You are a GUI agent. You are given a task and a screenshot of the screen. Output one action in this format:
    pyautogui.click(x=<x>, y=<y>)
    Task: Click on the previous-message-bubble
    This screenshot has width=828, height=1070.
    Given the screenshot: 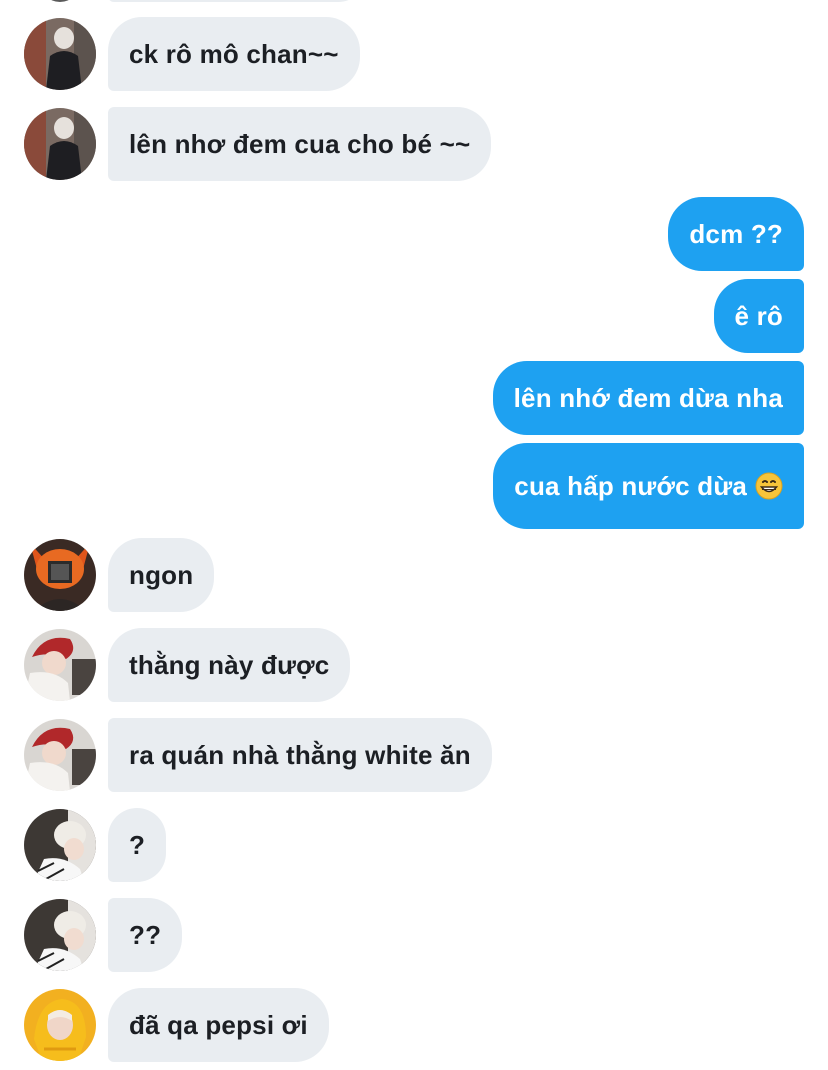 What is the action you would take?
    pyautogui.click(x=238, y=1)
    